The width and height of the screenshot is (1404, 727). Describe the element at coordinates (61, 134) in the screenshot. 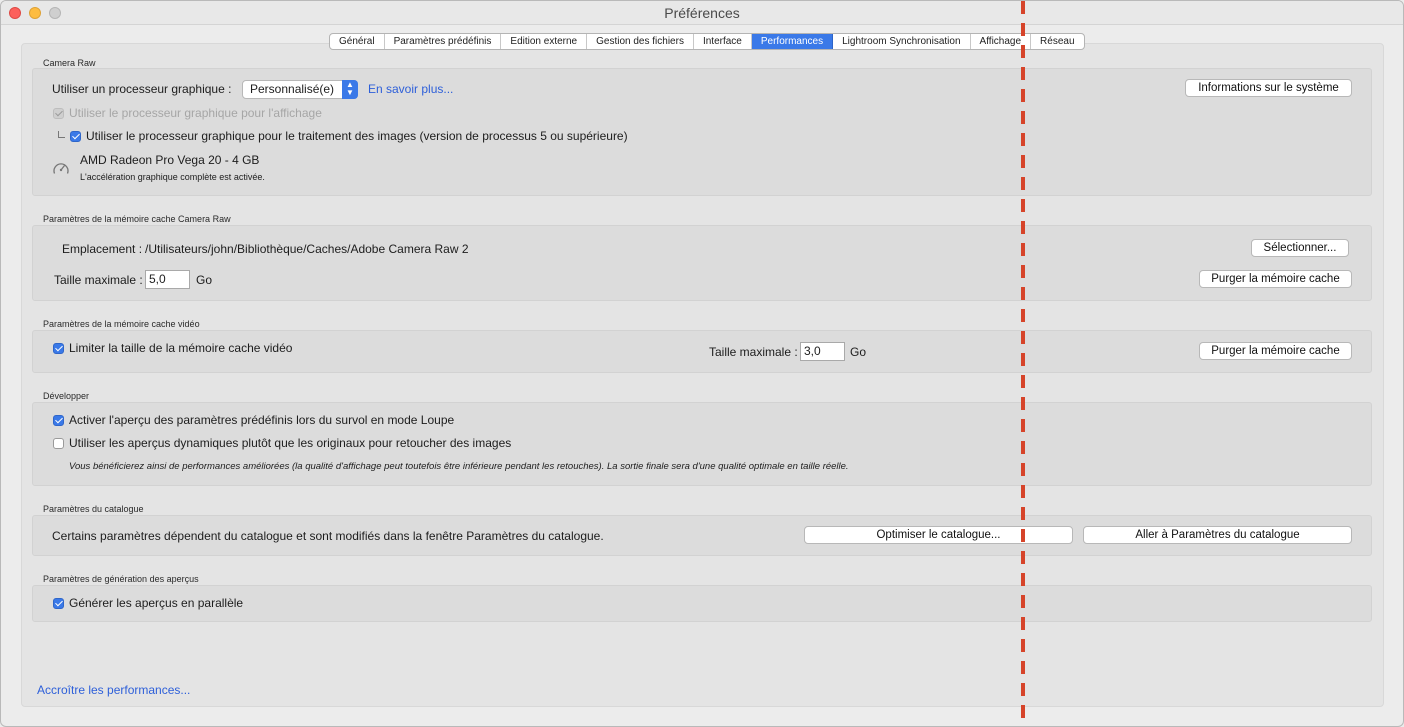

I see `tree-connector` at that location.